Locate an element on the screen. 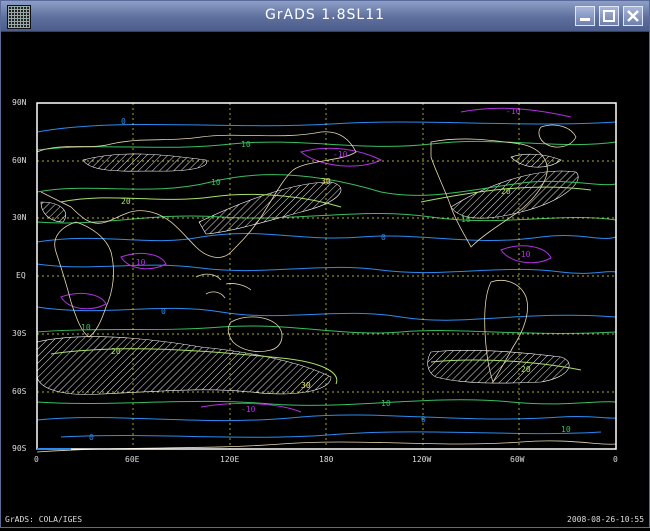 Image resolution: width=650 pixels, height=531 pixels. close-button is located at coordinates (633, 16).